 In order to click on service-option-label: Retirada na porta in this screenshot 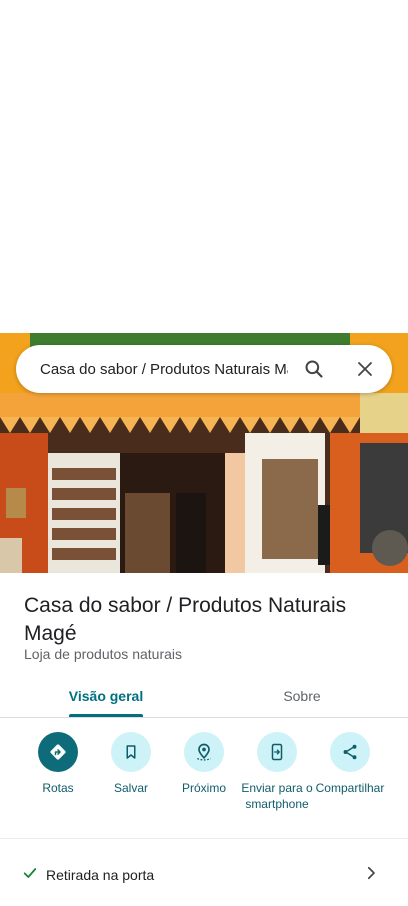, I will do `click(100, 875)`.